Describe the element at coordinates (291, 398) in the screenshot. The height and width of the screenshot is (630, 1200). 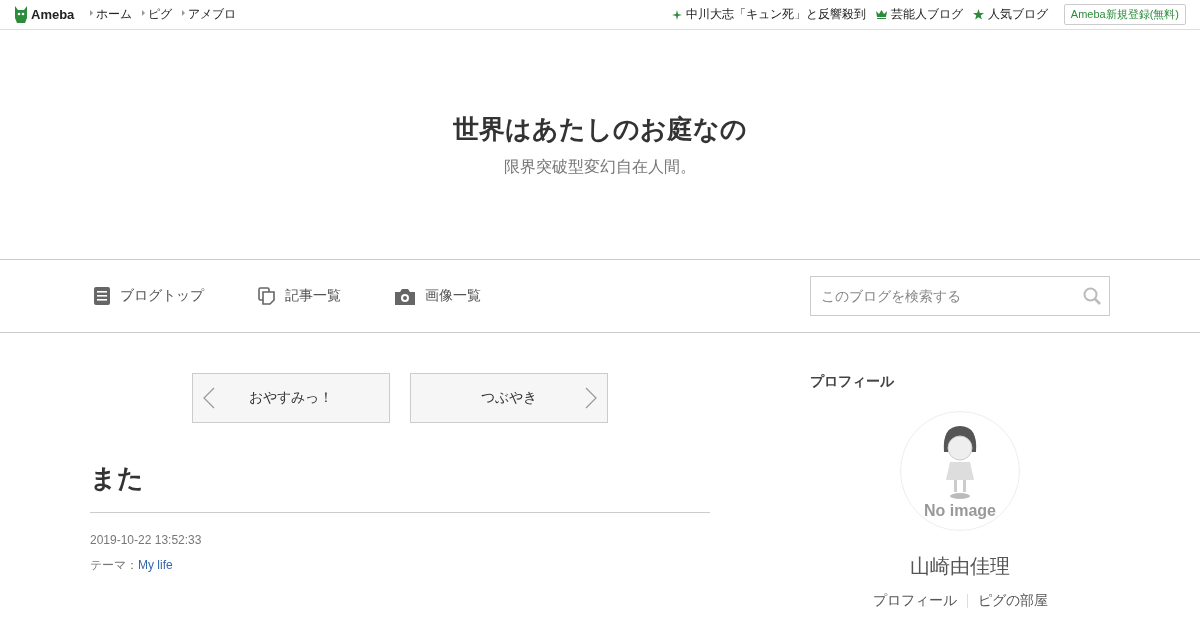
I see `previous-post-button: おやすみっ！` at that location.